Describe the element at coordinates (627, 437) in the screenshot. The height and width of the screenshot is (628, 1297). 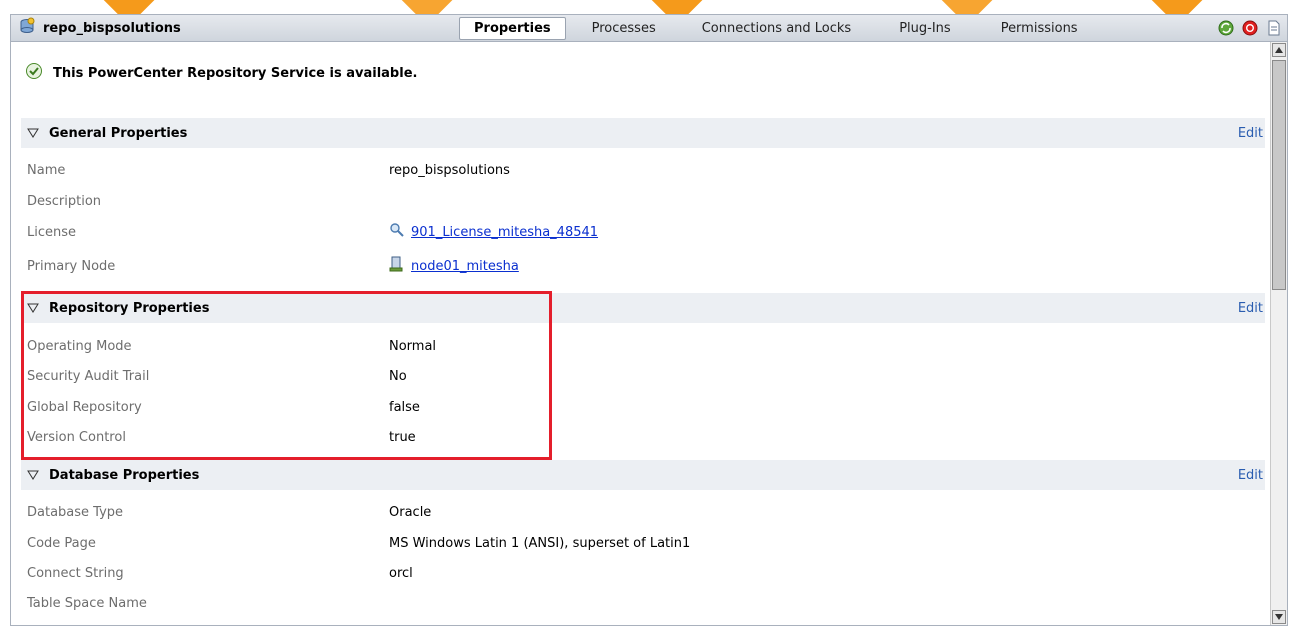
I see `property-row: Version Control true` at that location.